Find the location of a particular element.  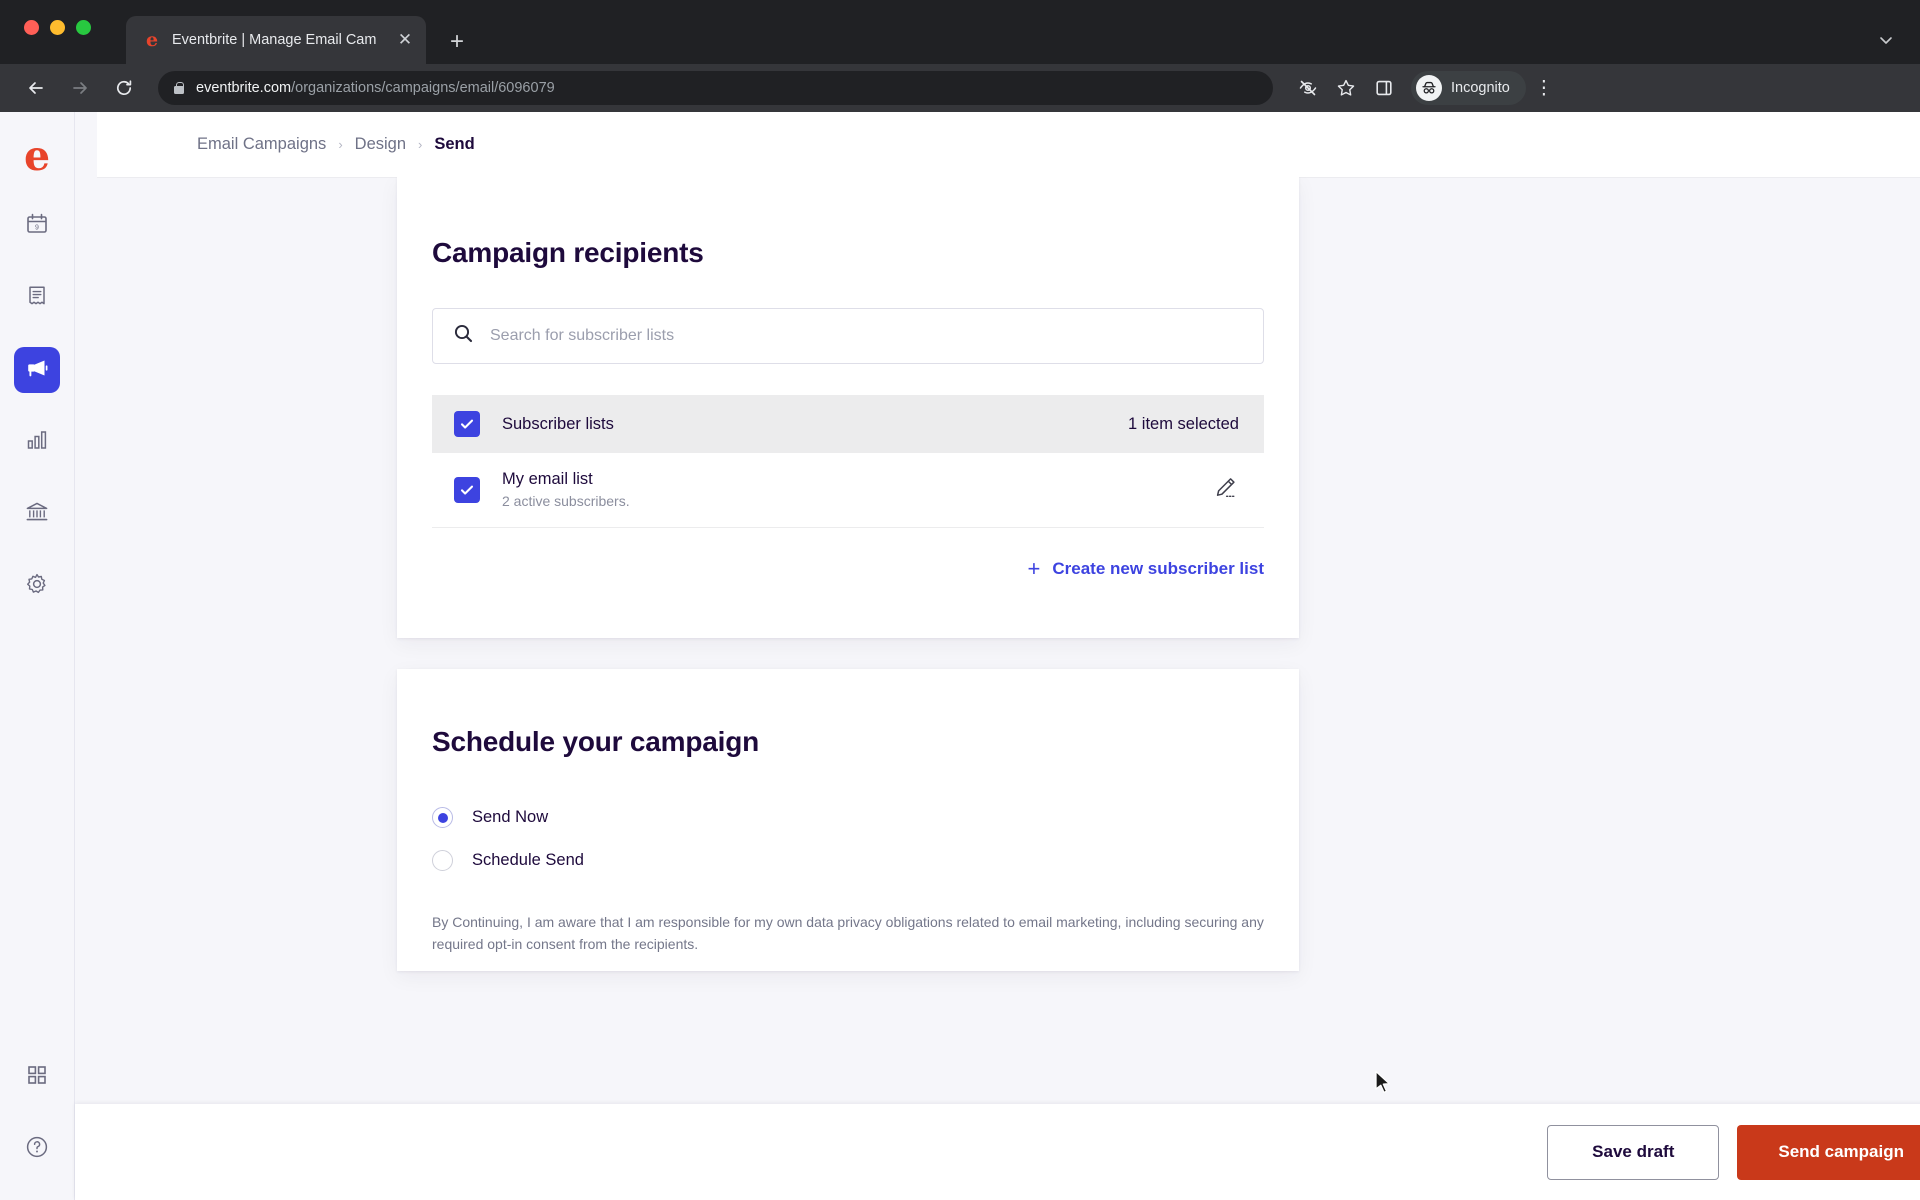

subscriber-list-text-block: My email list 2 active subscribers. is located at coordinates (566, 490).